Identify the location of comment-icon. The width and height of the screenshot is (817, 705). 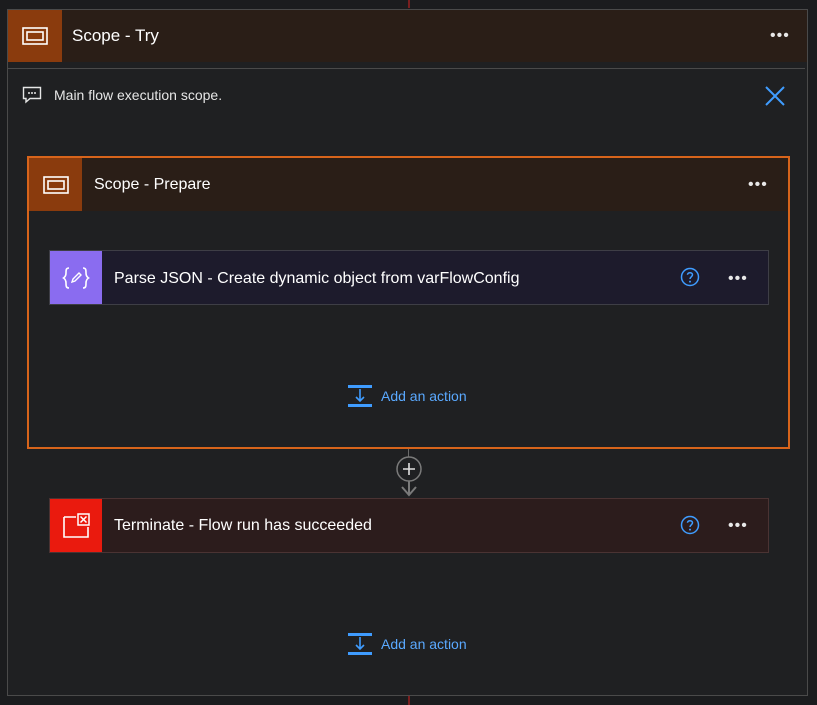
(32, 95).